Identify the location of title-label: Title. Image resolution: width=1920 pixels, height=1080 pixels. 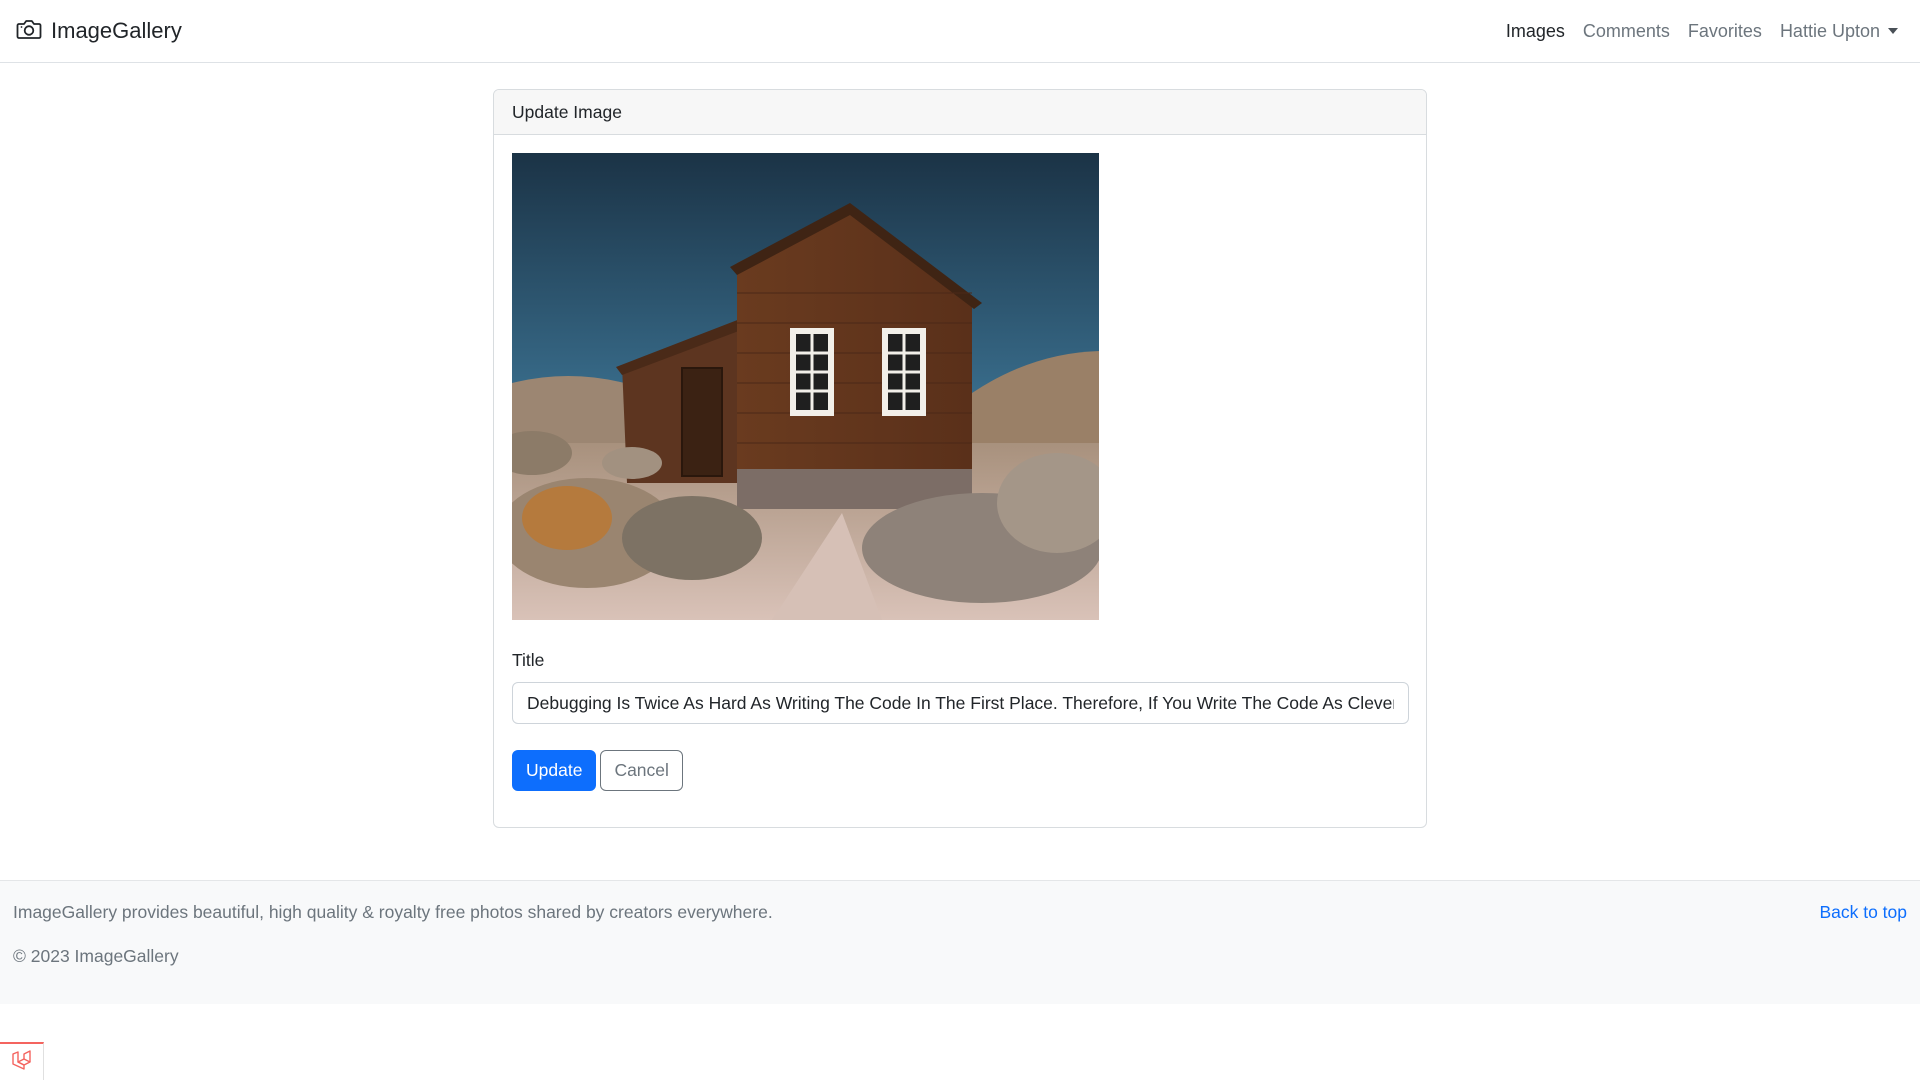
(528, 660).